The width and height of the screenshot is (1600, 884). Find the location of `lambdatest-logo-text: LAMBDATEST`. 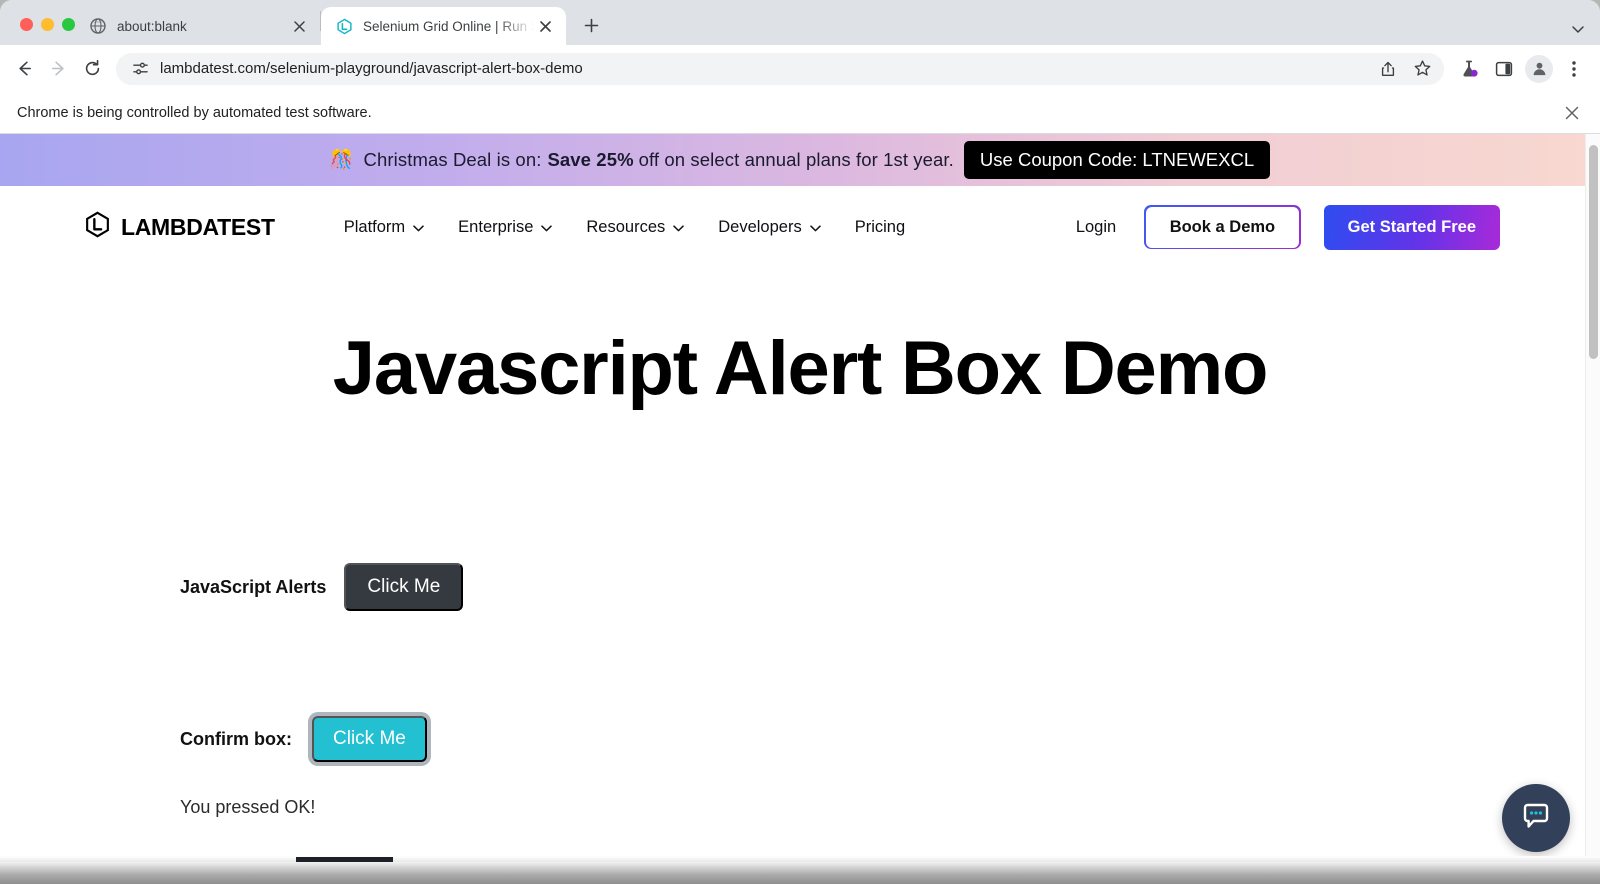

lambdatest-logo-text: LAMBDATEST is located at coordinates (198, 226).